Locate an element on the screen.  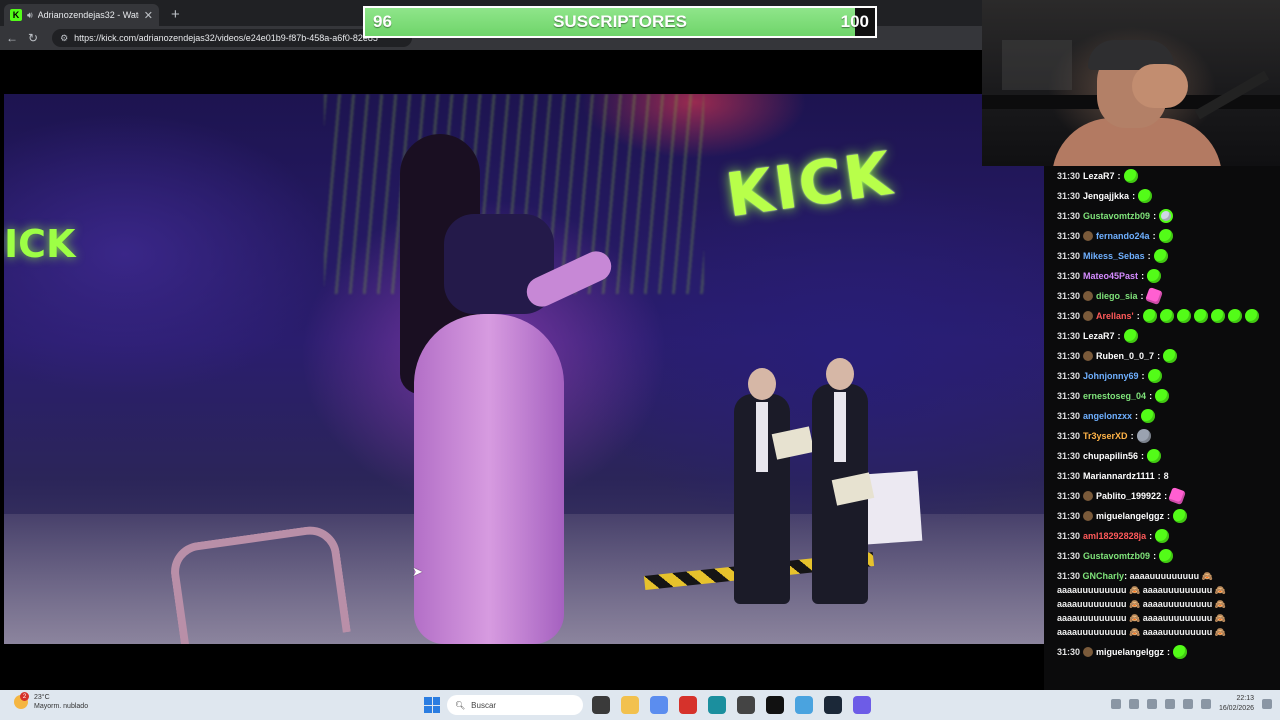
kick-neon-sign-left: ICK is located at coordinates (40, 244).